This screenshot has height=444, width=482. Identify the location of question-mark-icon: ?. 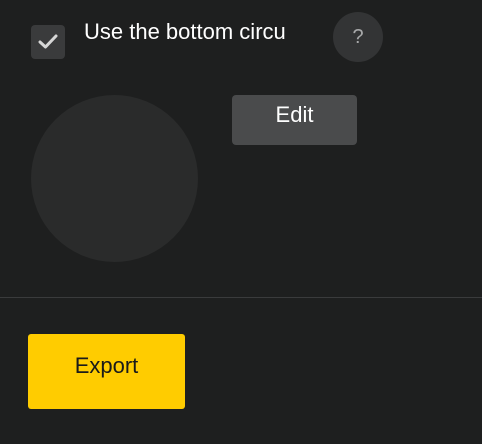
(358, 36).